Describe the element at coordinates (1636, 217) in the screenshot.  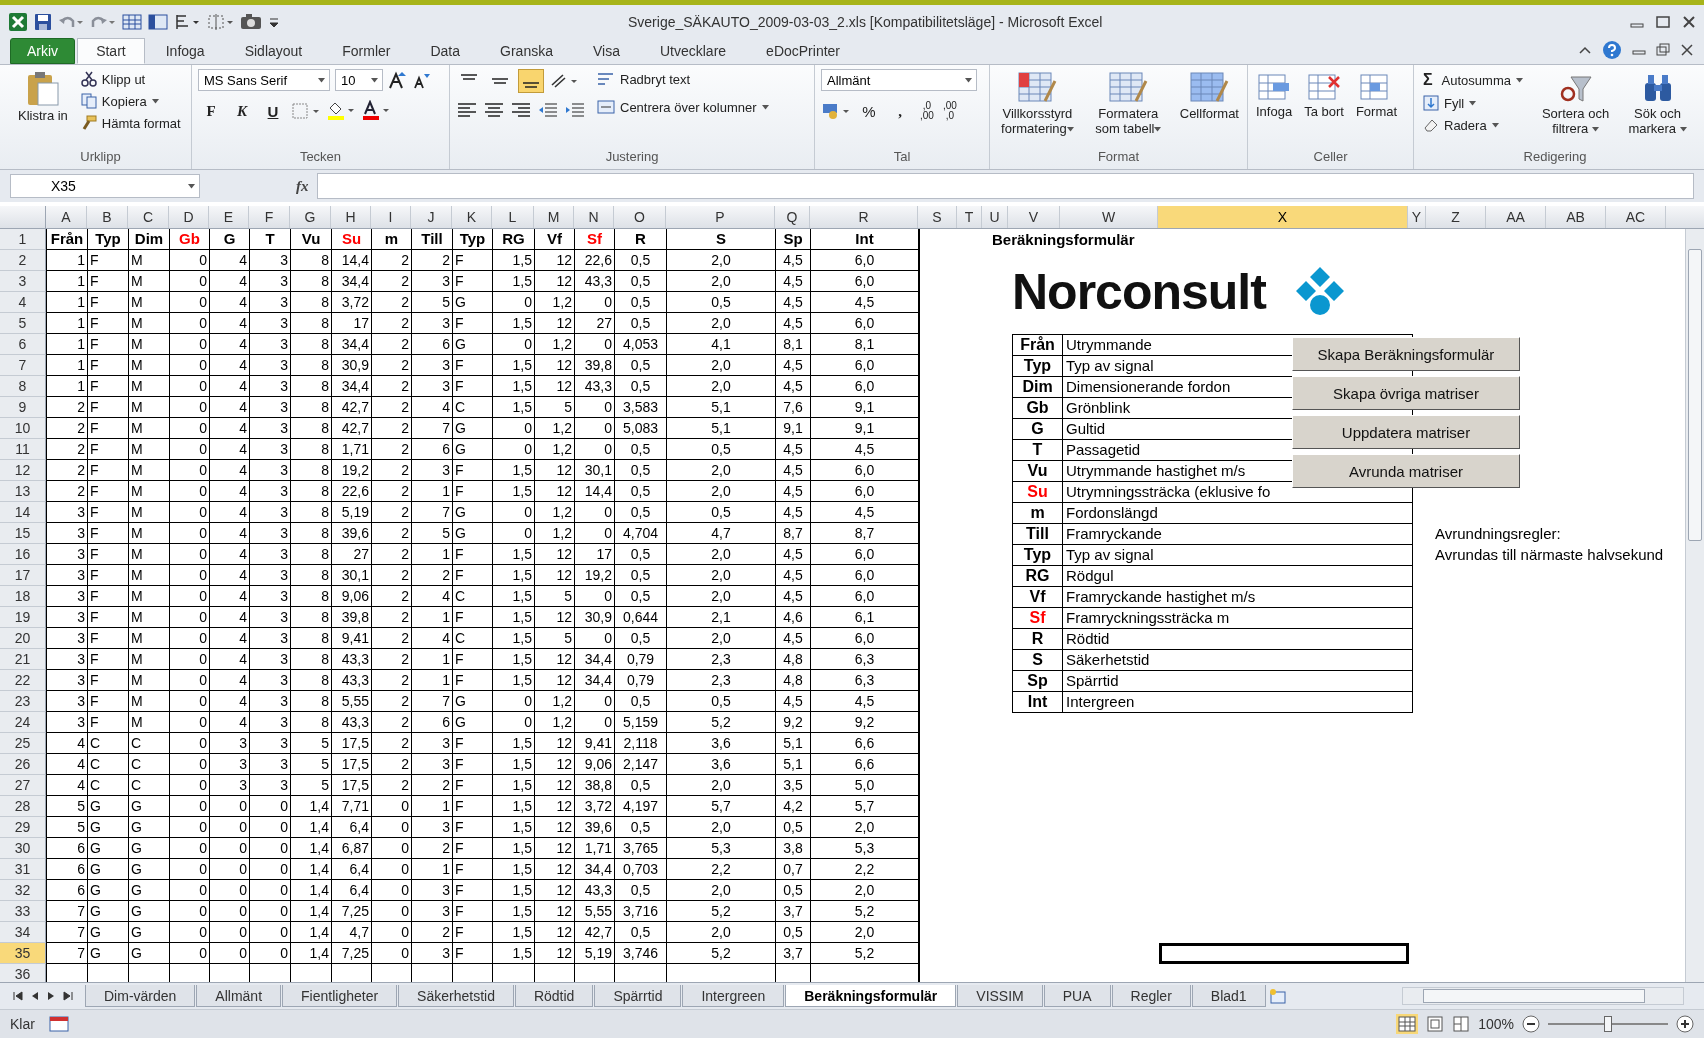
I see `column-letter: AC` at that location.